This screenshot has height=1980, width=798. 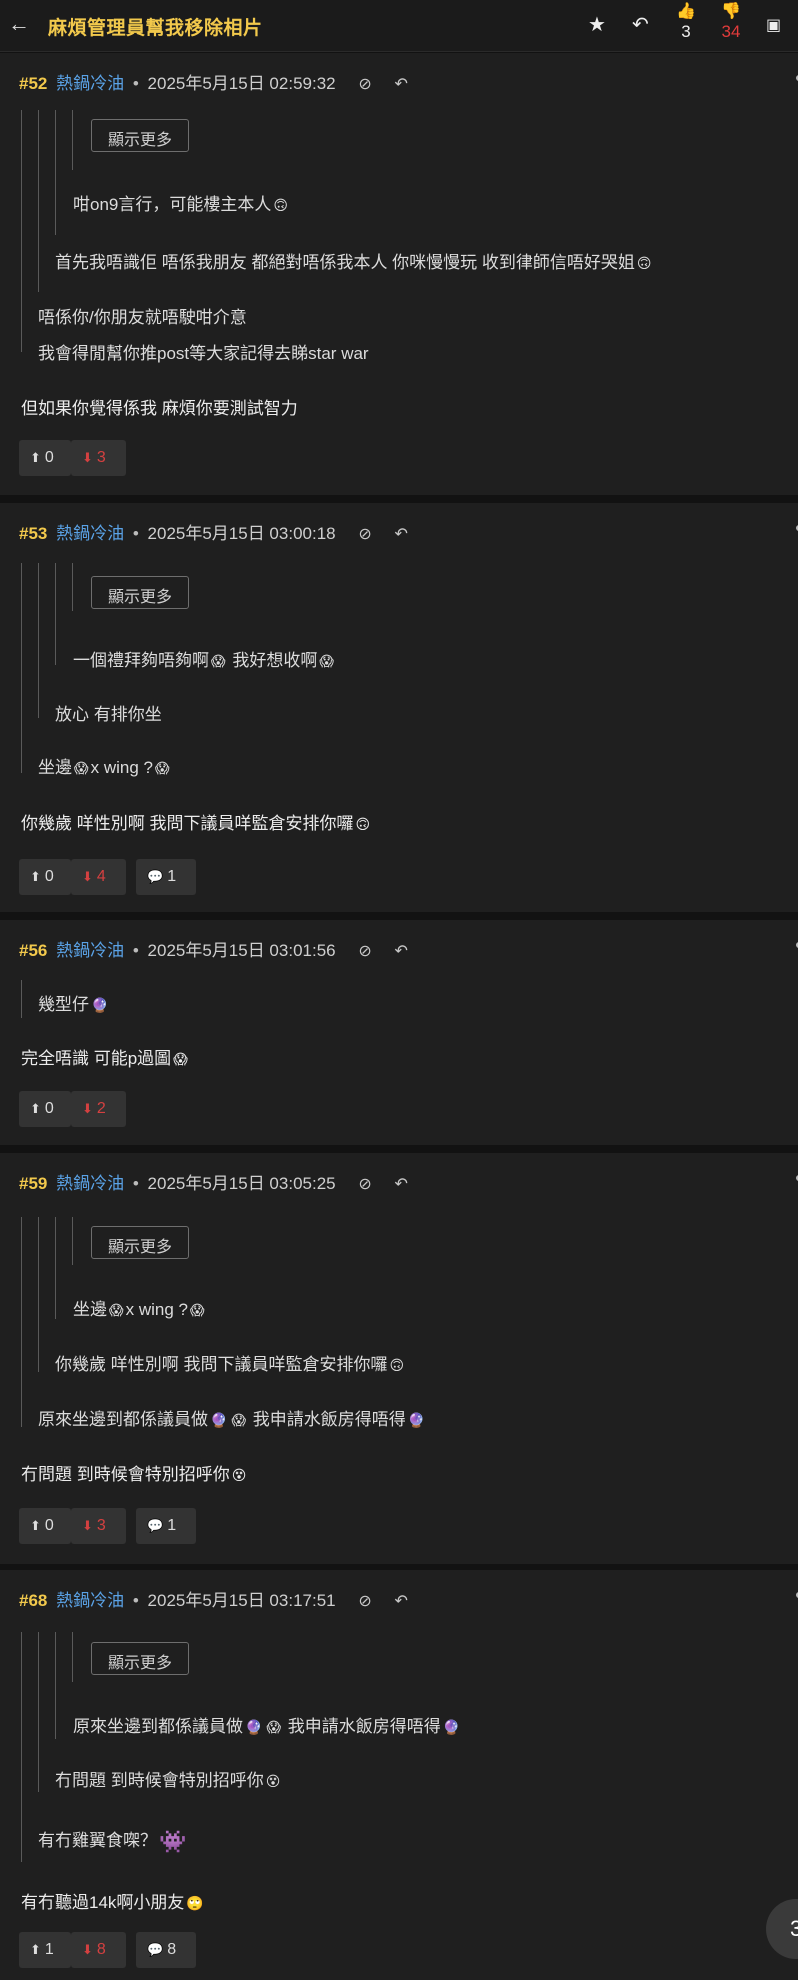 What do you see at coordinates (166, 1950) in the screenshot?
I see `comments-button: 💬 8` at bounding box center [166, 1950].